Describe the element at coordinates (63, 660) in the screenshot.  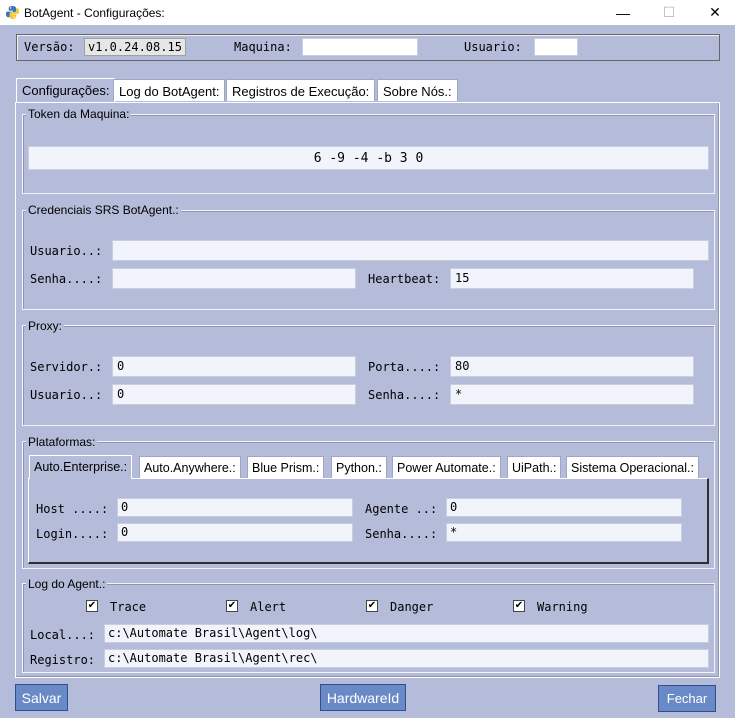
I see `log-registry-label: Registro:` at that location.